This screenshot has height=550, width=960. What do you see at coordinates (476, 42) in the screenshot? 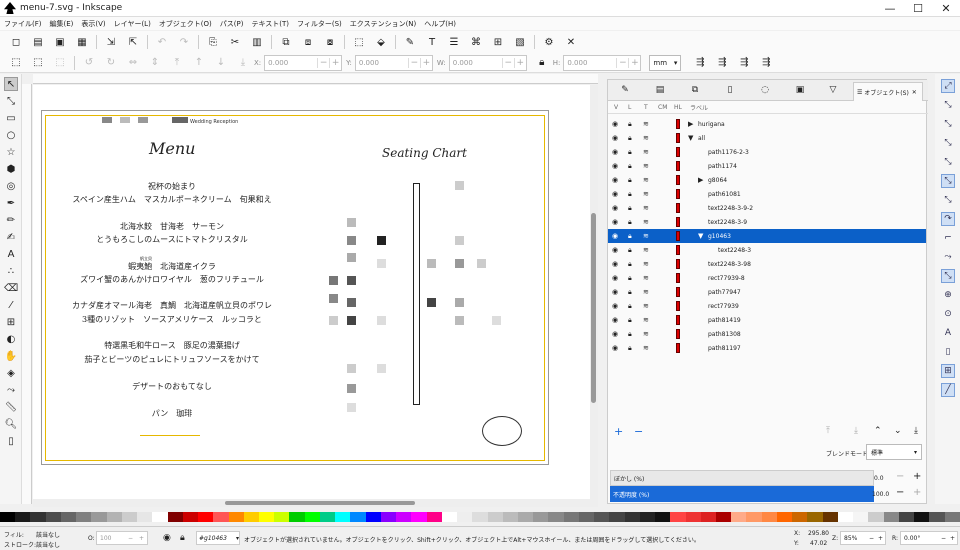
I see `xml-editor-icon: ⌘` at bounding box center [476, 42].